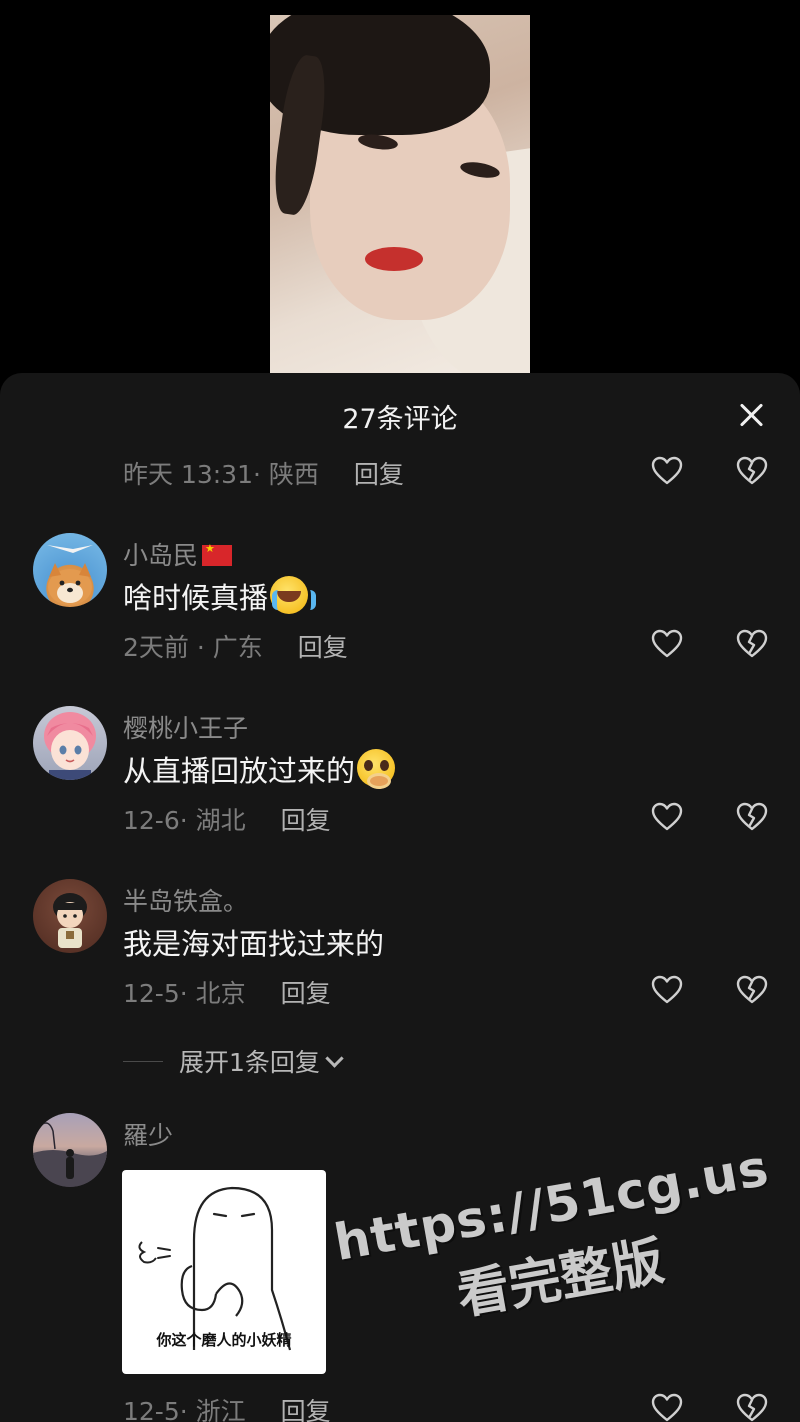 The height and width of the screenshot is (1422, 800). I want to click on comment-username: 小岛民, so click(178, 554).